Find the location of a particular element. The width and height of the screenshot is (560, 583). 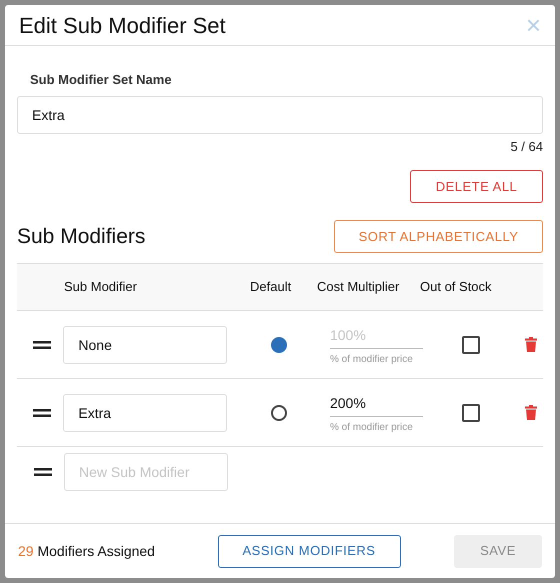

character-counter: 5 / 64 is located at coordinates (526, 147).